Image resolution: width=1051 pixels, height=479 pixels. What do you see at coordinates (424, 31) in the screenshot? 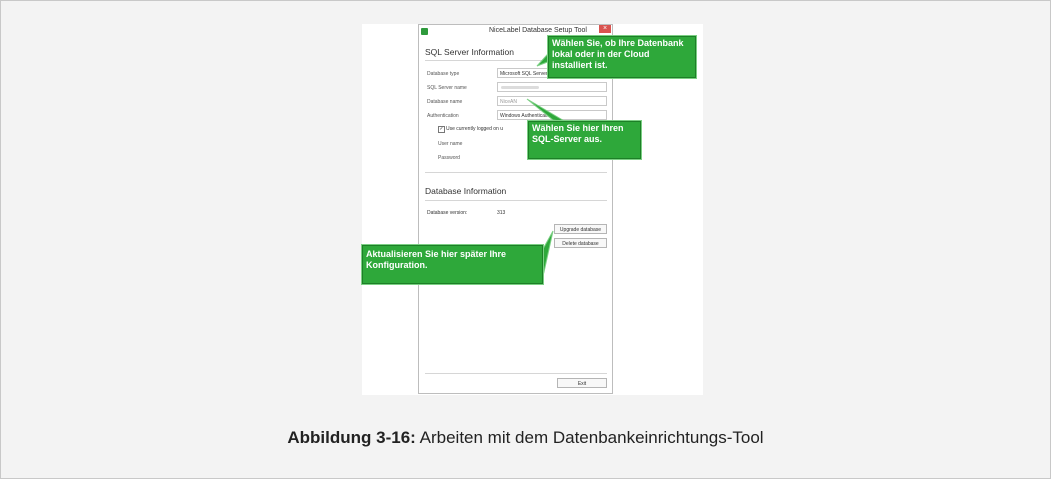
I see `app-logo-icon` at bounding box center [424, 31].